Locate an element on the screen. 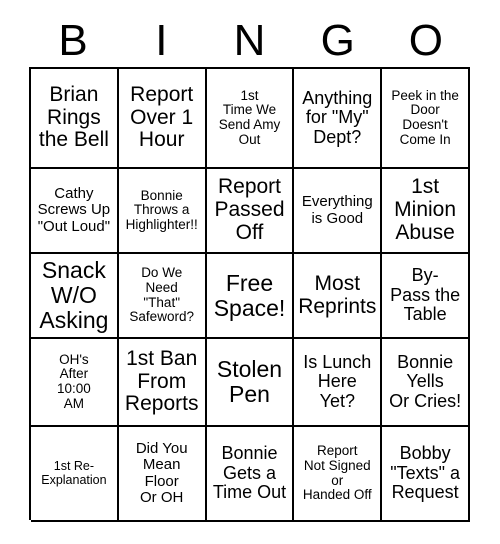 The image size is (500, 544). bingo-cell-n1: 1st Time We Send Amy Out is located at coordinates (250, 119).